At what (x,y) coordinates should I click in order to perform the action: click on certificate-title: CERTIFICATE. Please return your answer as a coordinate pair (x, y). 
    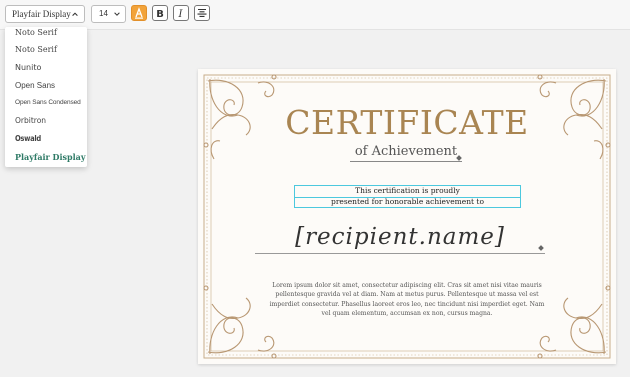
    Looking at the image, I should click on (407, 122).